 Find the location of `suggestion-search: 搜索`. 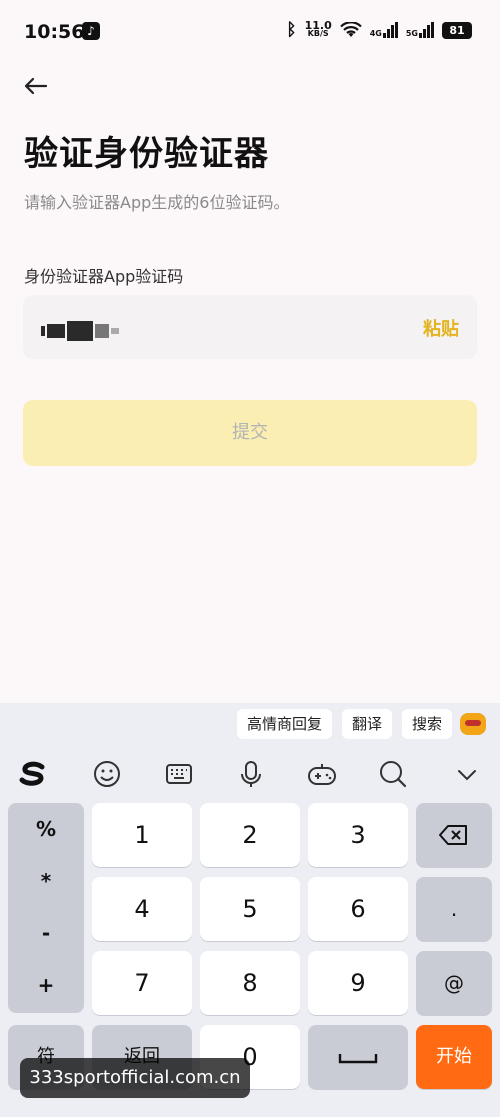

suggestion-search: 搜索 is located at coordinates (426, 724).